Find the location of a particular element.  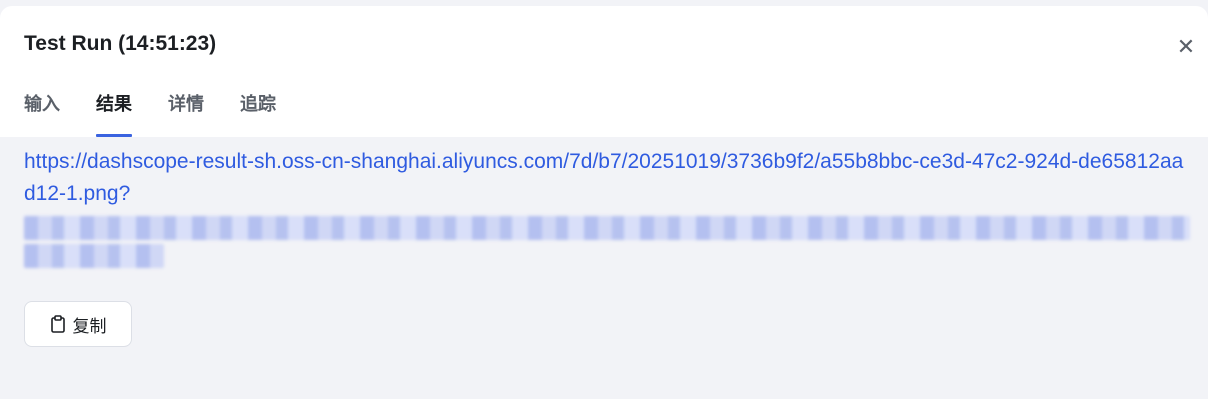

close-icon: ✕ is located at coordinates (1186, 47).